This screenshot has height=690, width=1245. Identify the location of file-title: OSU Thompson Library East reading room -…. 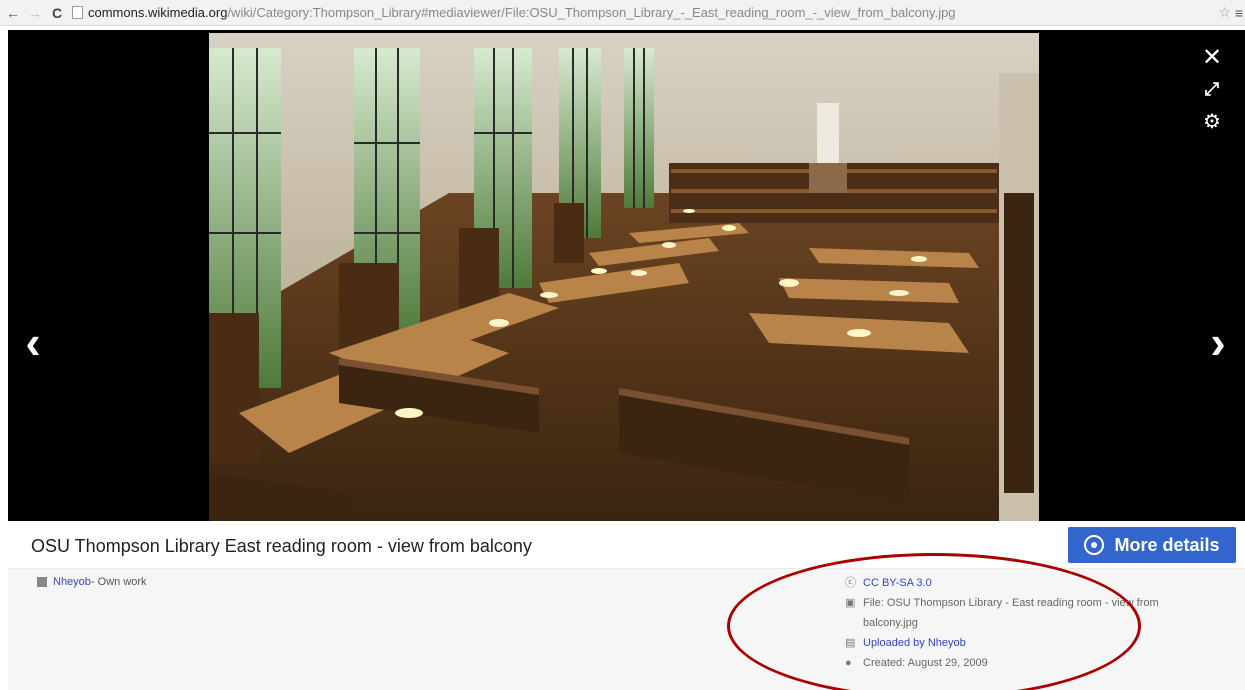
(281, 546).